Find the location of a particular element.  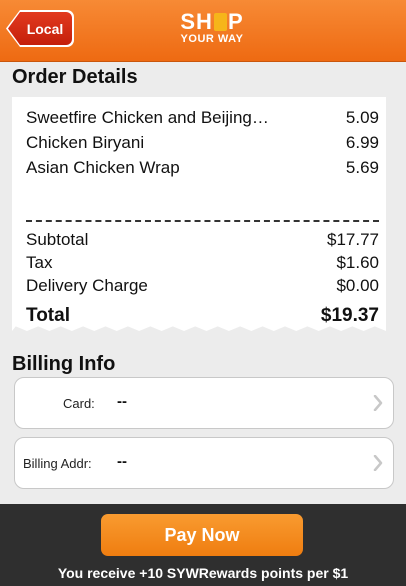

logo-text-left: SH is located at coordinates (196, 21).